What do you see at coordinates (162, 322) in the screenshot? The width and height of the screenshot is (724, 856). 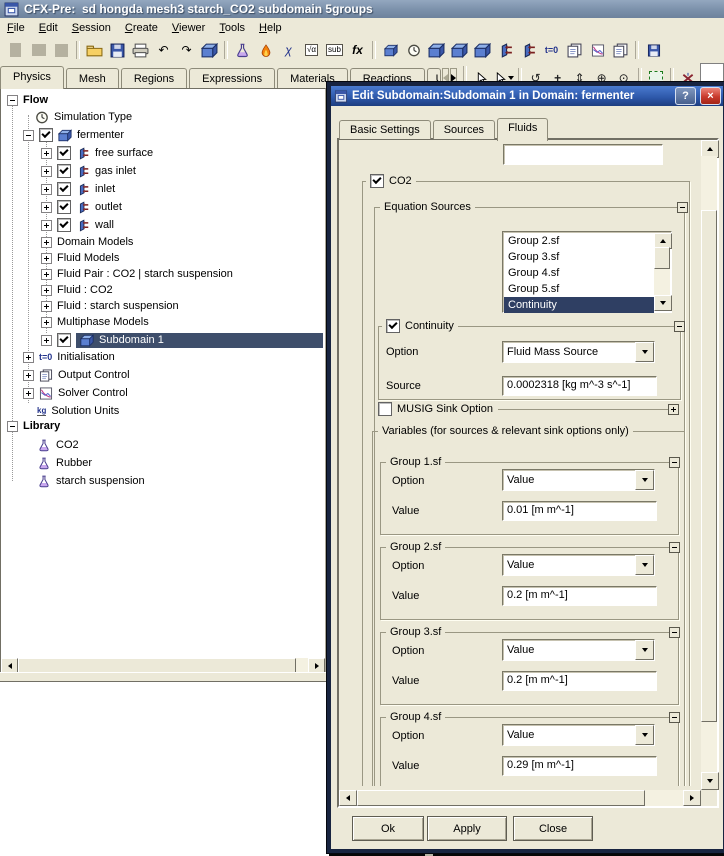 I see `tree-item-multiphase-models: Multiphase Models` at bounding box center [162, 322].